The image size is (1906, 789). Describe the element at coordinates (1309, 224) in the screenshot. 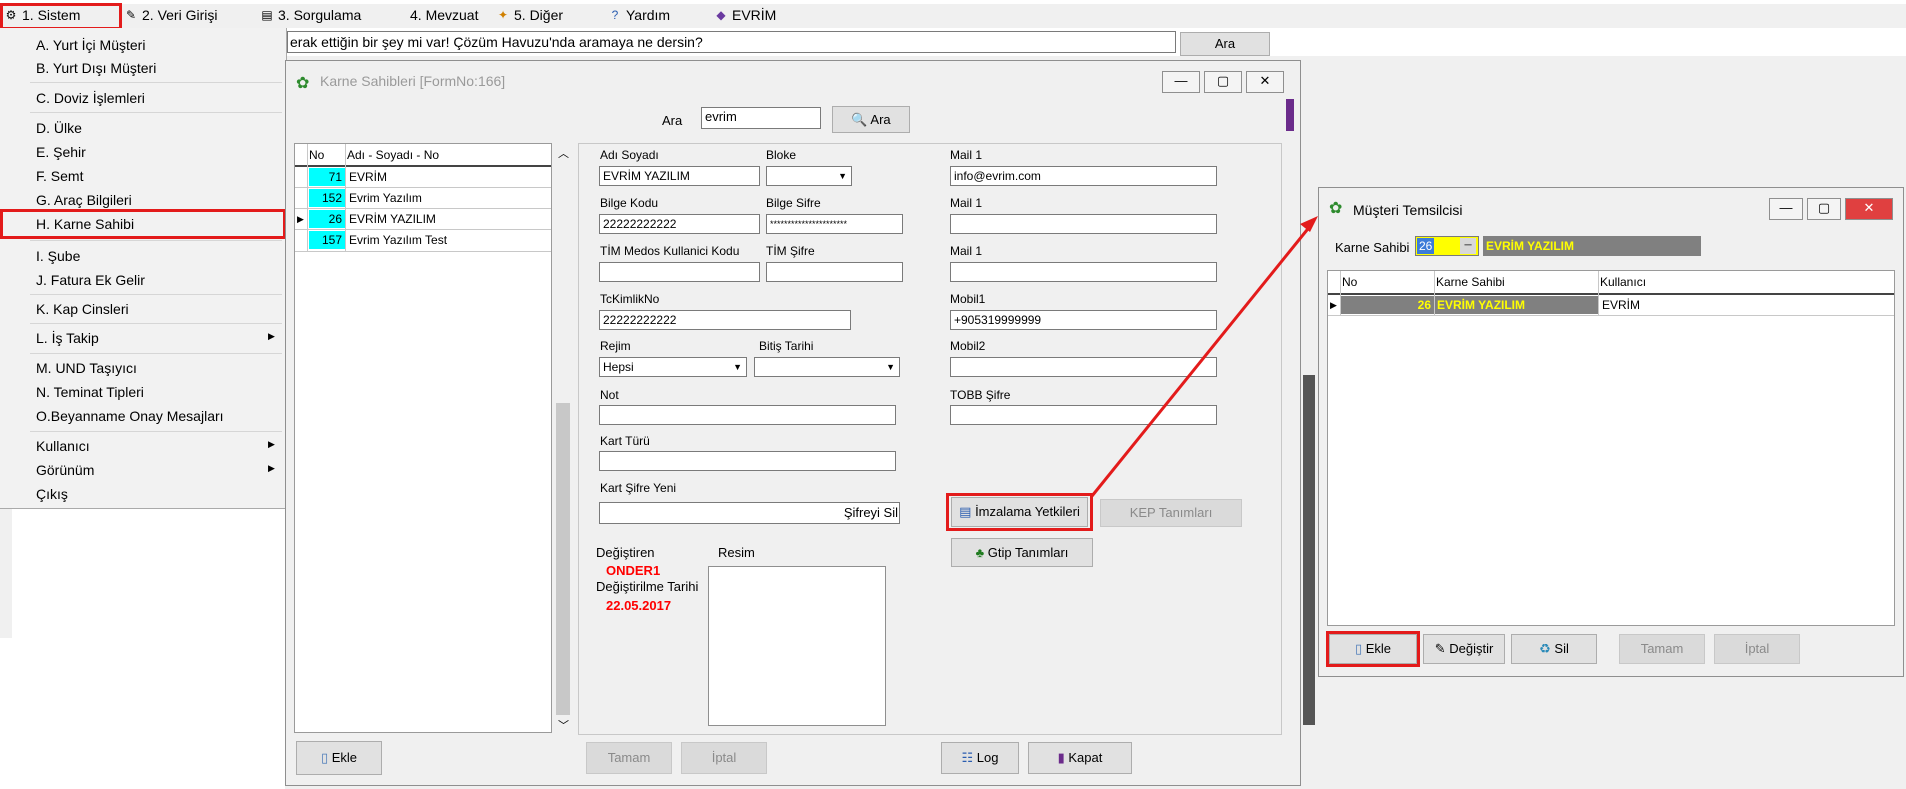

I see `annotation-arrow-head` at that location.